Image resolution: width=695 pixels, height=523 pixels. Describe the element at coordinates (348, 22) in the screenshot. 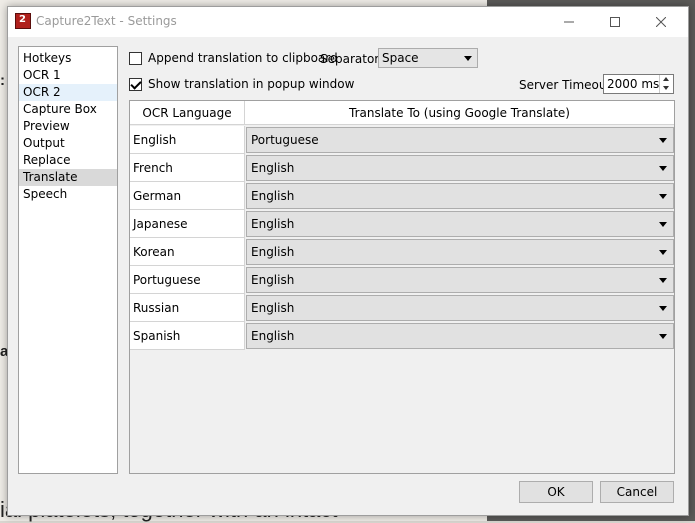

I see `title-bar: 2 Capture2Text - Settings` at that location.